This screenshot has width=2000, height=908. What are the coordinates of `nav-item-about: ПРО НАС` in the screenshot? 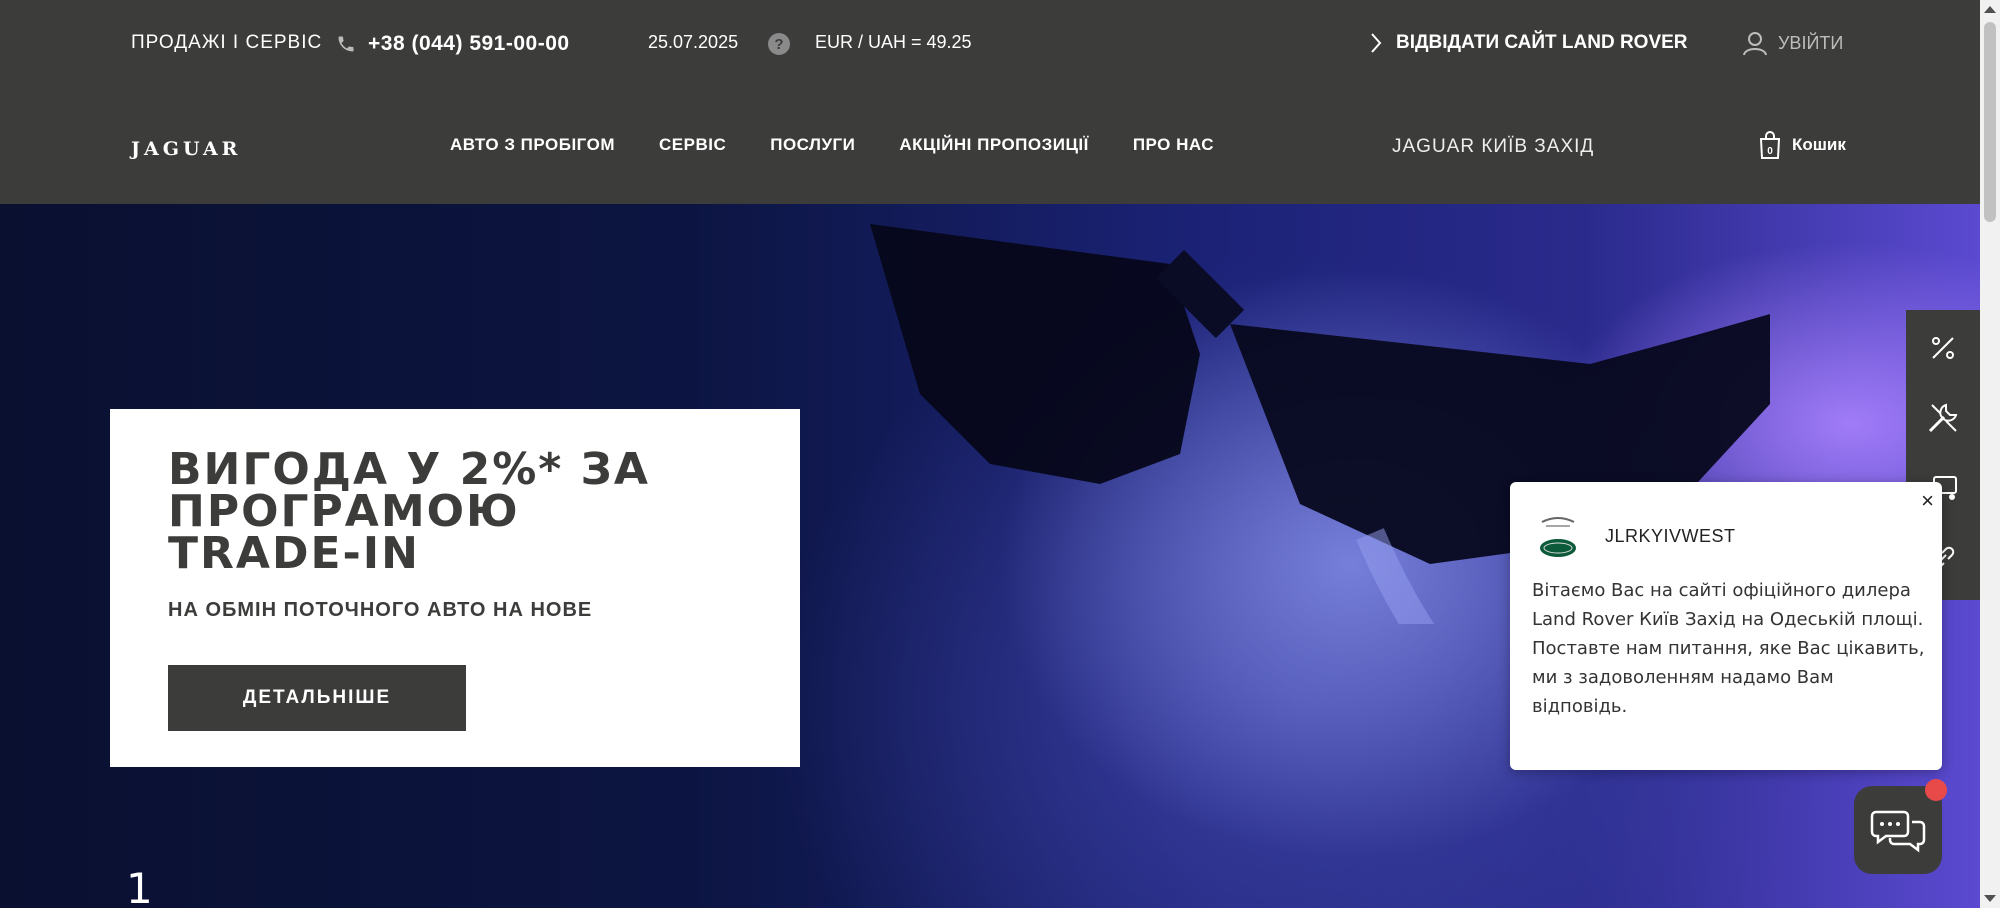 It's located at (1173, 145).